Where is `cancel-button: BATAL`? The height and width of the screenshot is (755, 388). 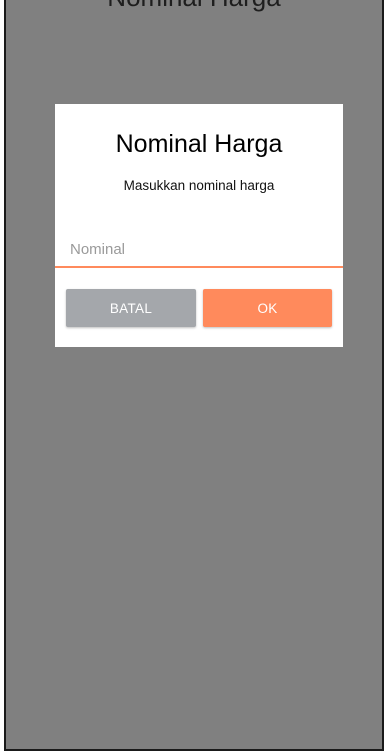
cancel-button: BATAL is located at coordinates (131, 308).